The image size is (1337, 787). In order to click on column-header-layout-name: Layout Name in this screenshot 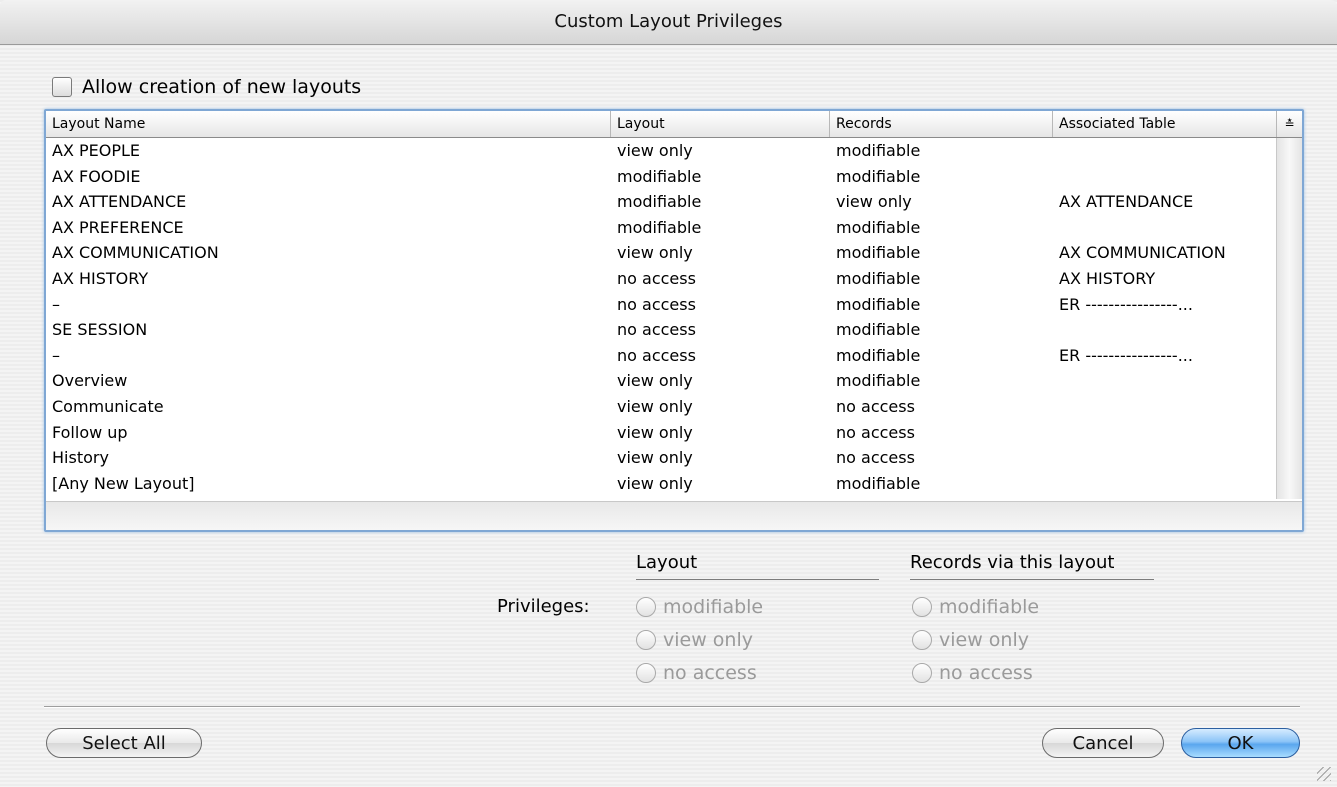, I will do `click(328, 124)`.